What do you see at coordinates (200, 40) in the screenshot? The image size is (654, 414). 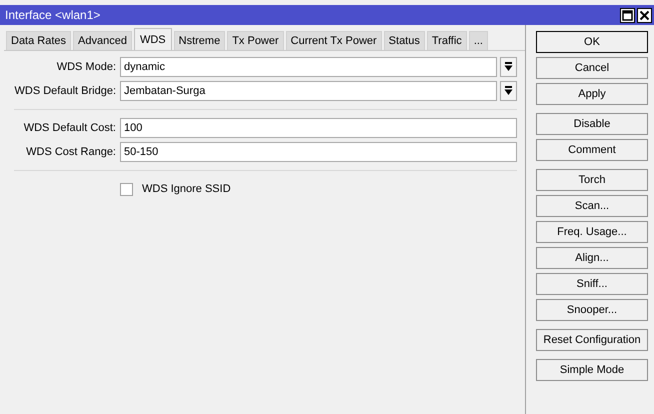 I see `tab: Nstreme` at bounding box center [200, 40].